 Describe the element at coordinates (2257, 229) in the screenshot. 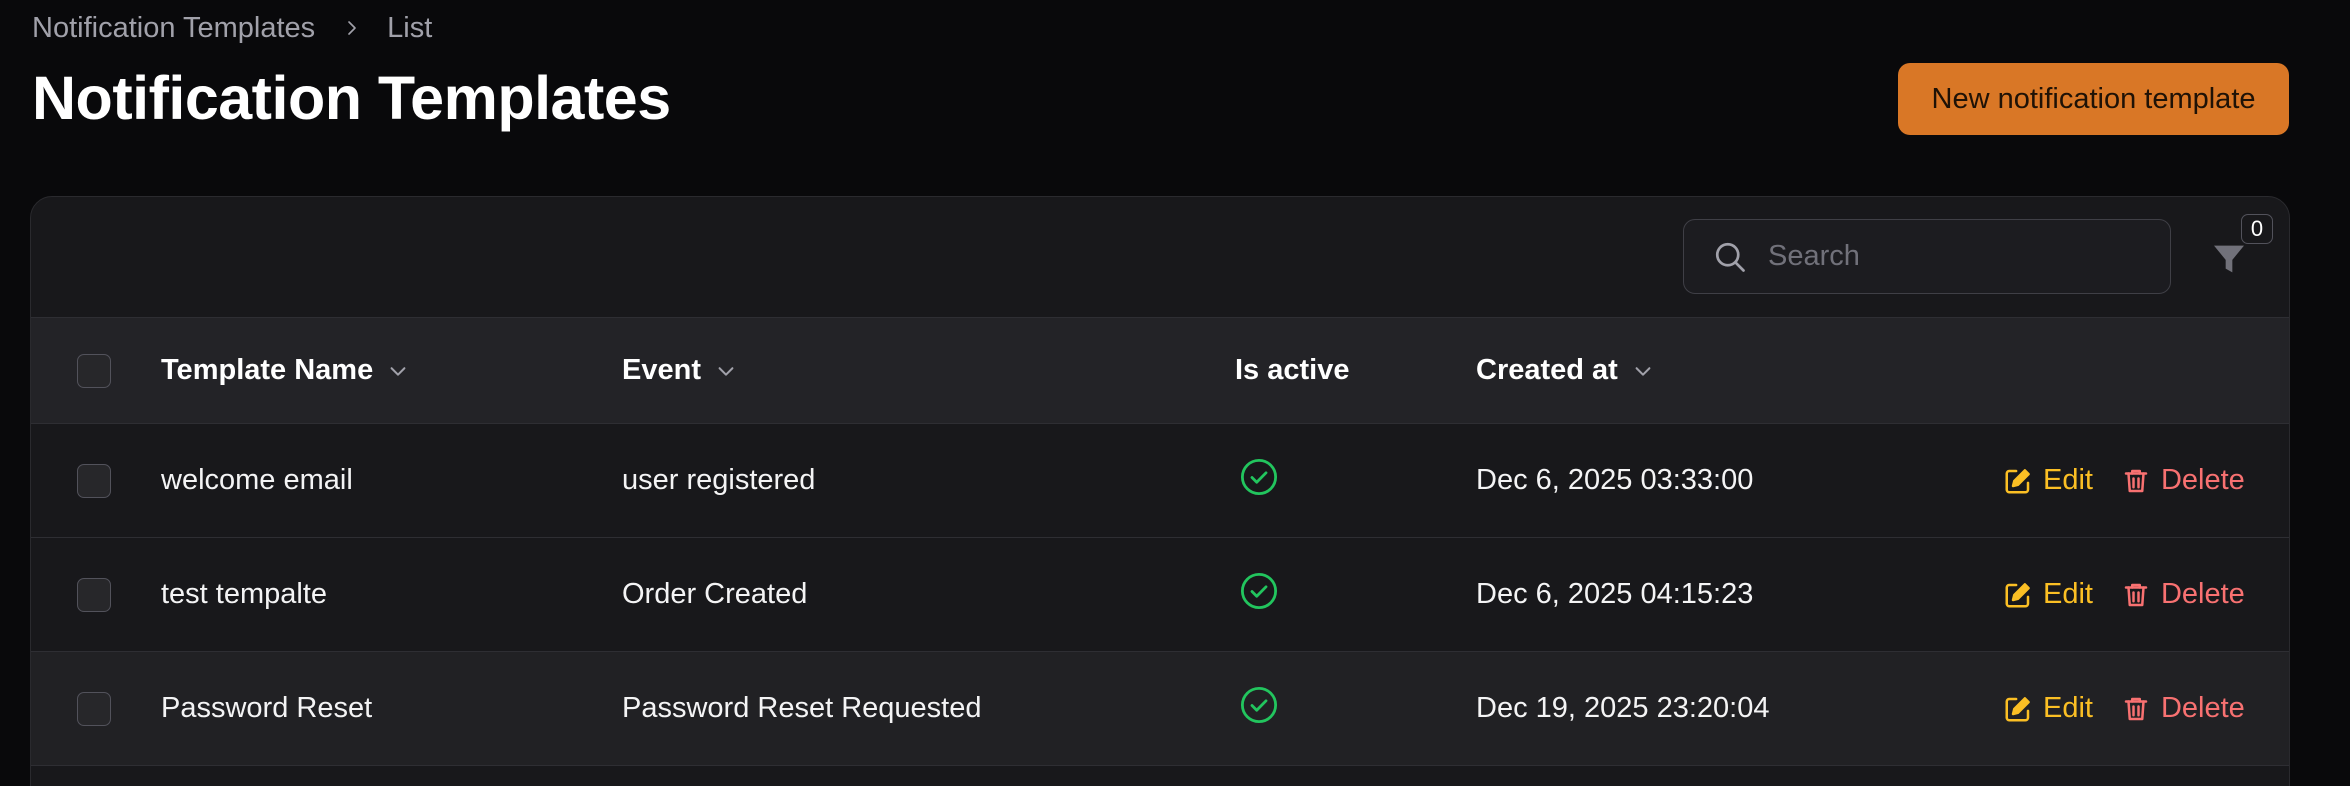

I see `filter-count-badge: 0` at that location.